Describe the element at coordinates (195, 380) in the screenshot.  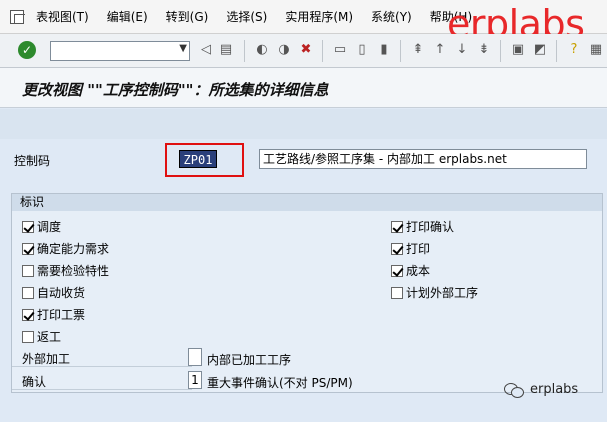
I see `confirmation-field: 1` at that location.